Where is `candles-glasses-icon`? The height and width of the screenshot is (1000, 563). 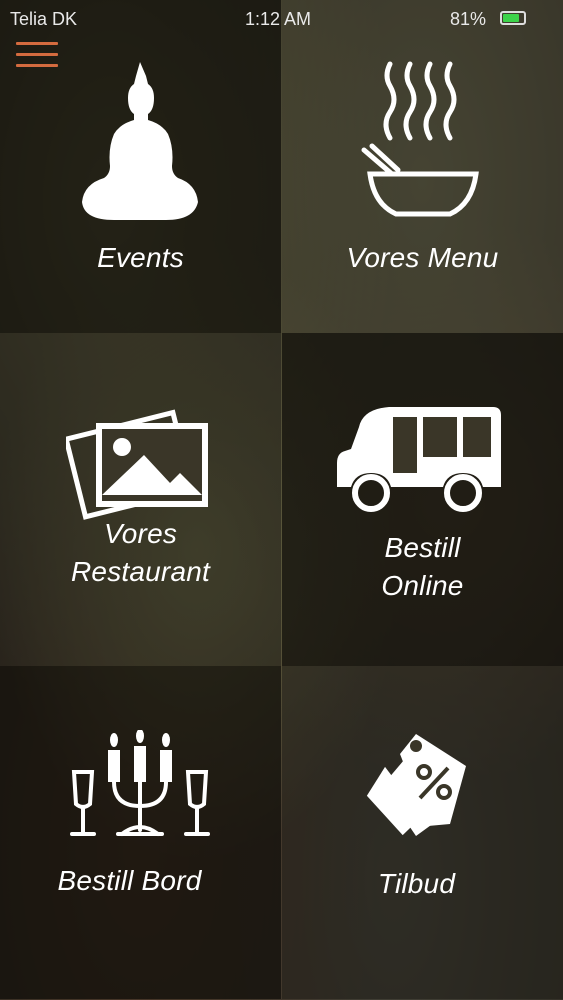 candles-glasses-icon is located at coordinates (139, 783).